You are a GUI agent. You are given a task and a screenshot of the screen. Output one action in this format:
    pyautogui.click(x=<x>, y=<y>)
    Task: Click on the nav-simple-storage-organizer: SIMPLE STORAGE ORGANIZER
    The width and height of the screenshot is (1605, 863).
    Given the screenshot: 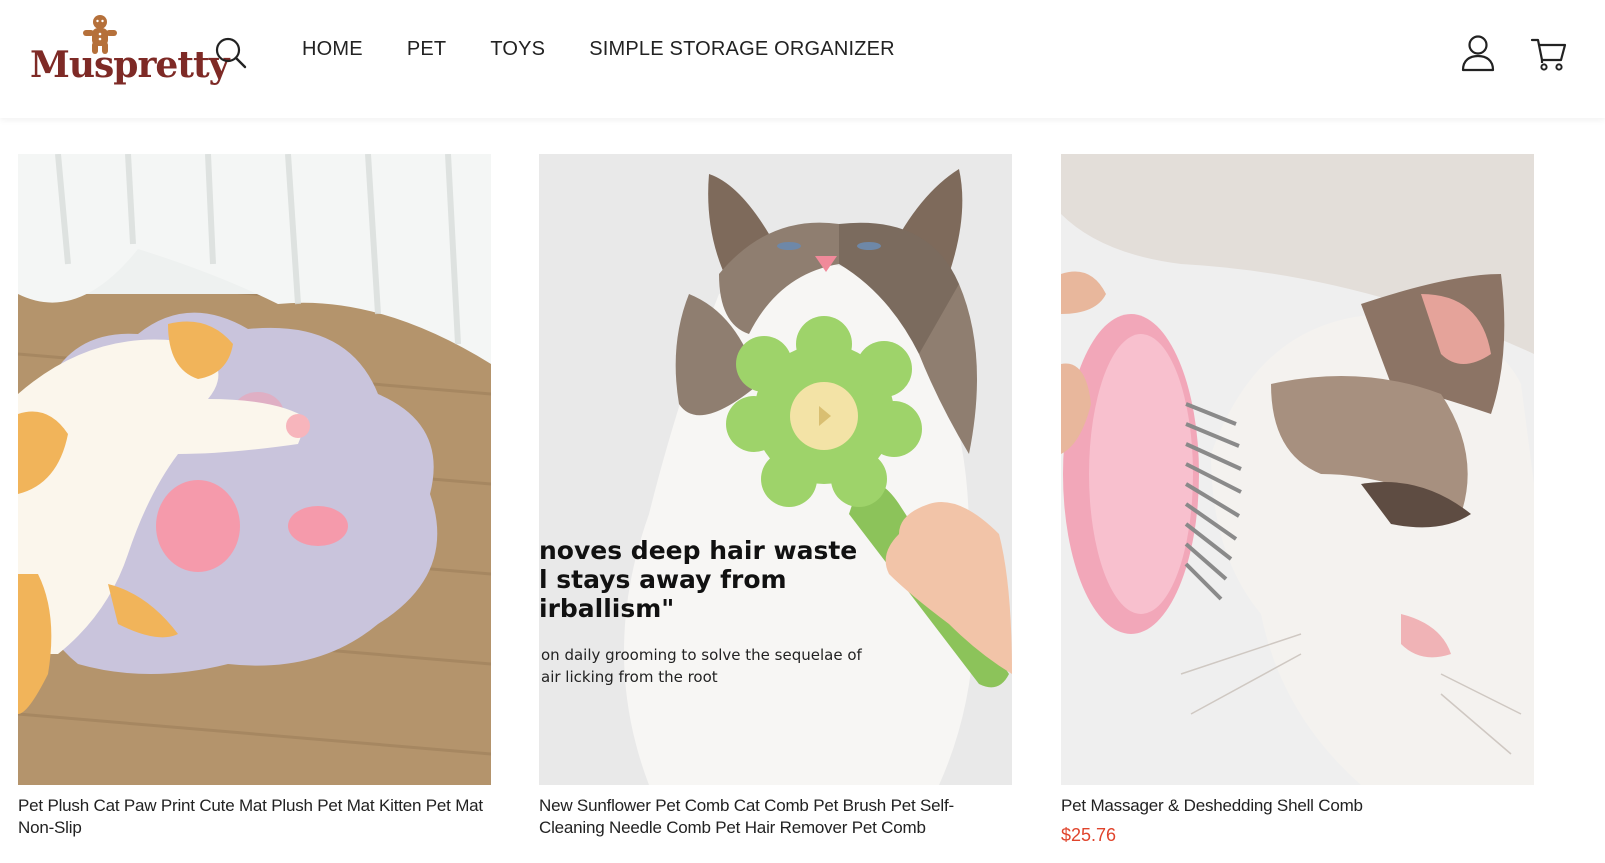 What is the action you would take?
    pyautogui.click(x=742, y=49)
    